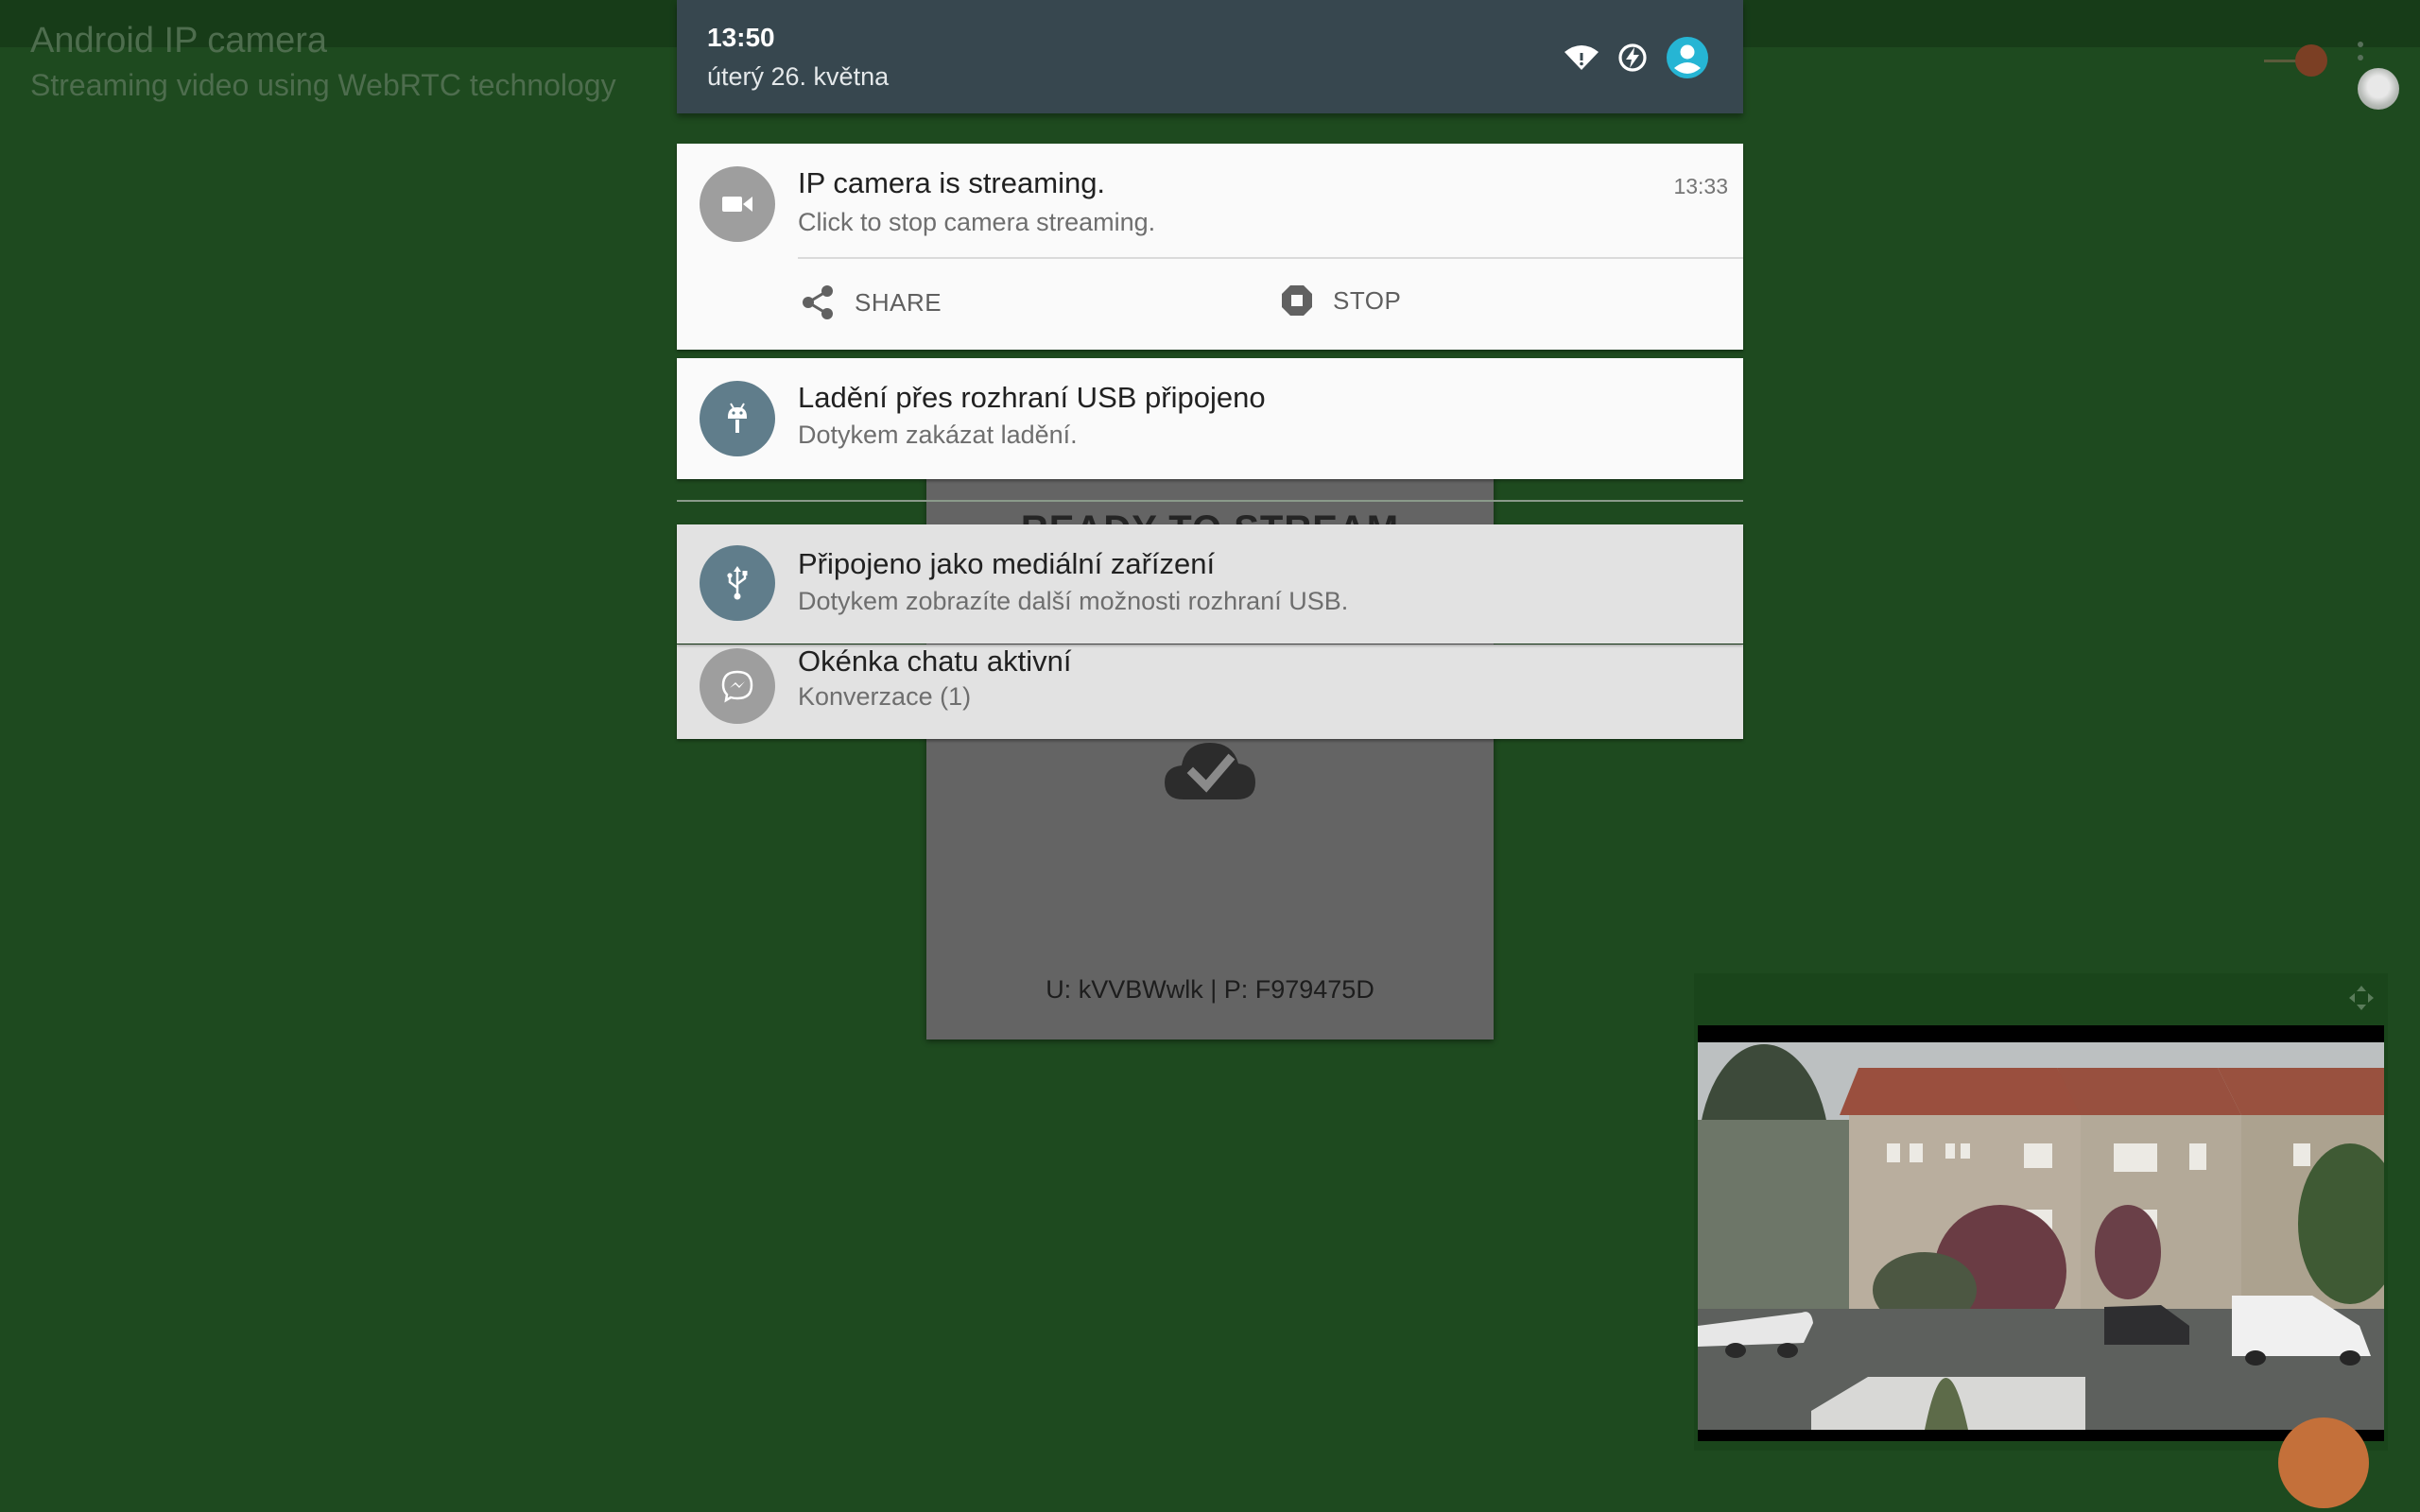 The width and height of the screenshot is (2420, 1512). I want to click on messenger-icon, so click(737, 686).